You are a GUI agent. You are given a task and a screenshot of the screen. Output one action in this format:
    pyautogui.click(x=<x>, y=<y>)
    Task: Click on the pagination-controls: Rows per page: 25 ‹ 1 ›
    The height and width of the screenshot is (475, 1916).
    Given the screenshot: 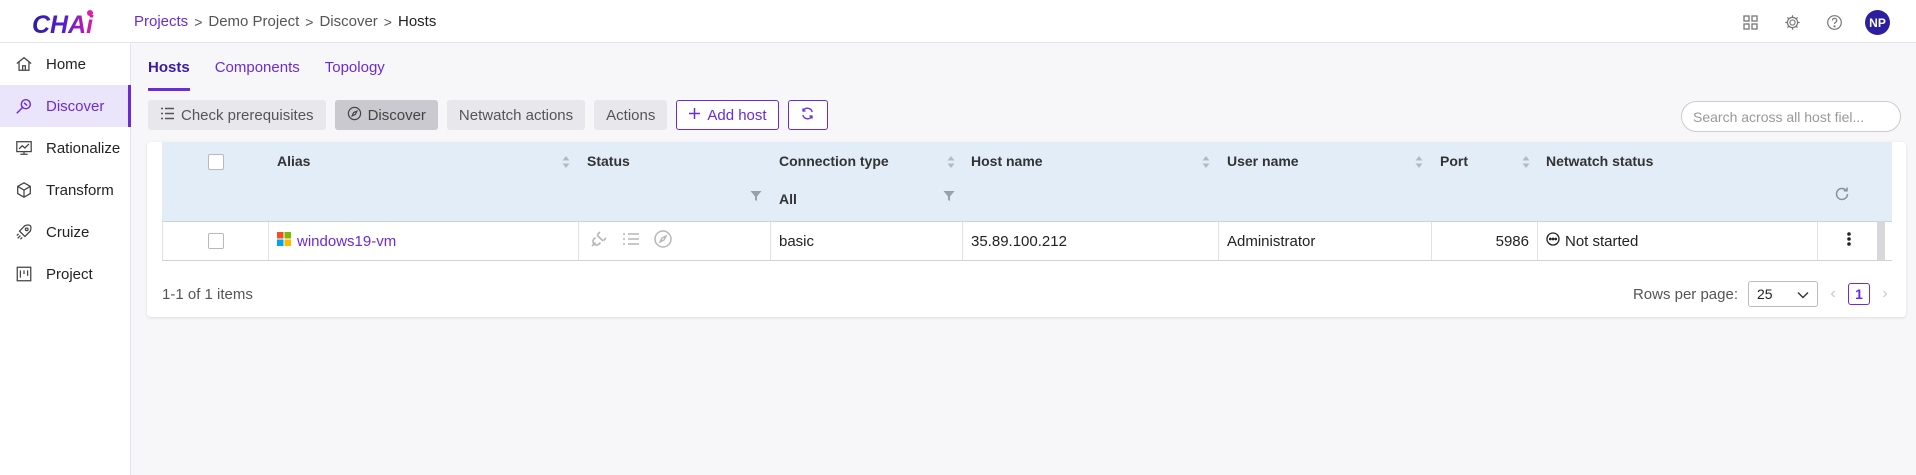 What is the action you would take?
    pyautogui.click(x=1762, y=294)
    